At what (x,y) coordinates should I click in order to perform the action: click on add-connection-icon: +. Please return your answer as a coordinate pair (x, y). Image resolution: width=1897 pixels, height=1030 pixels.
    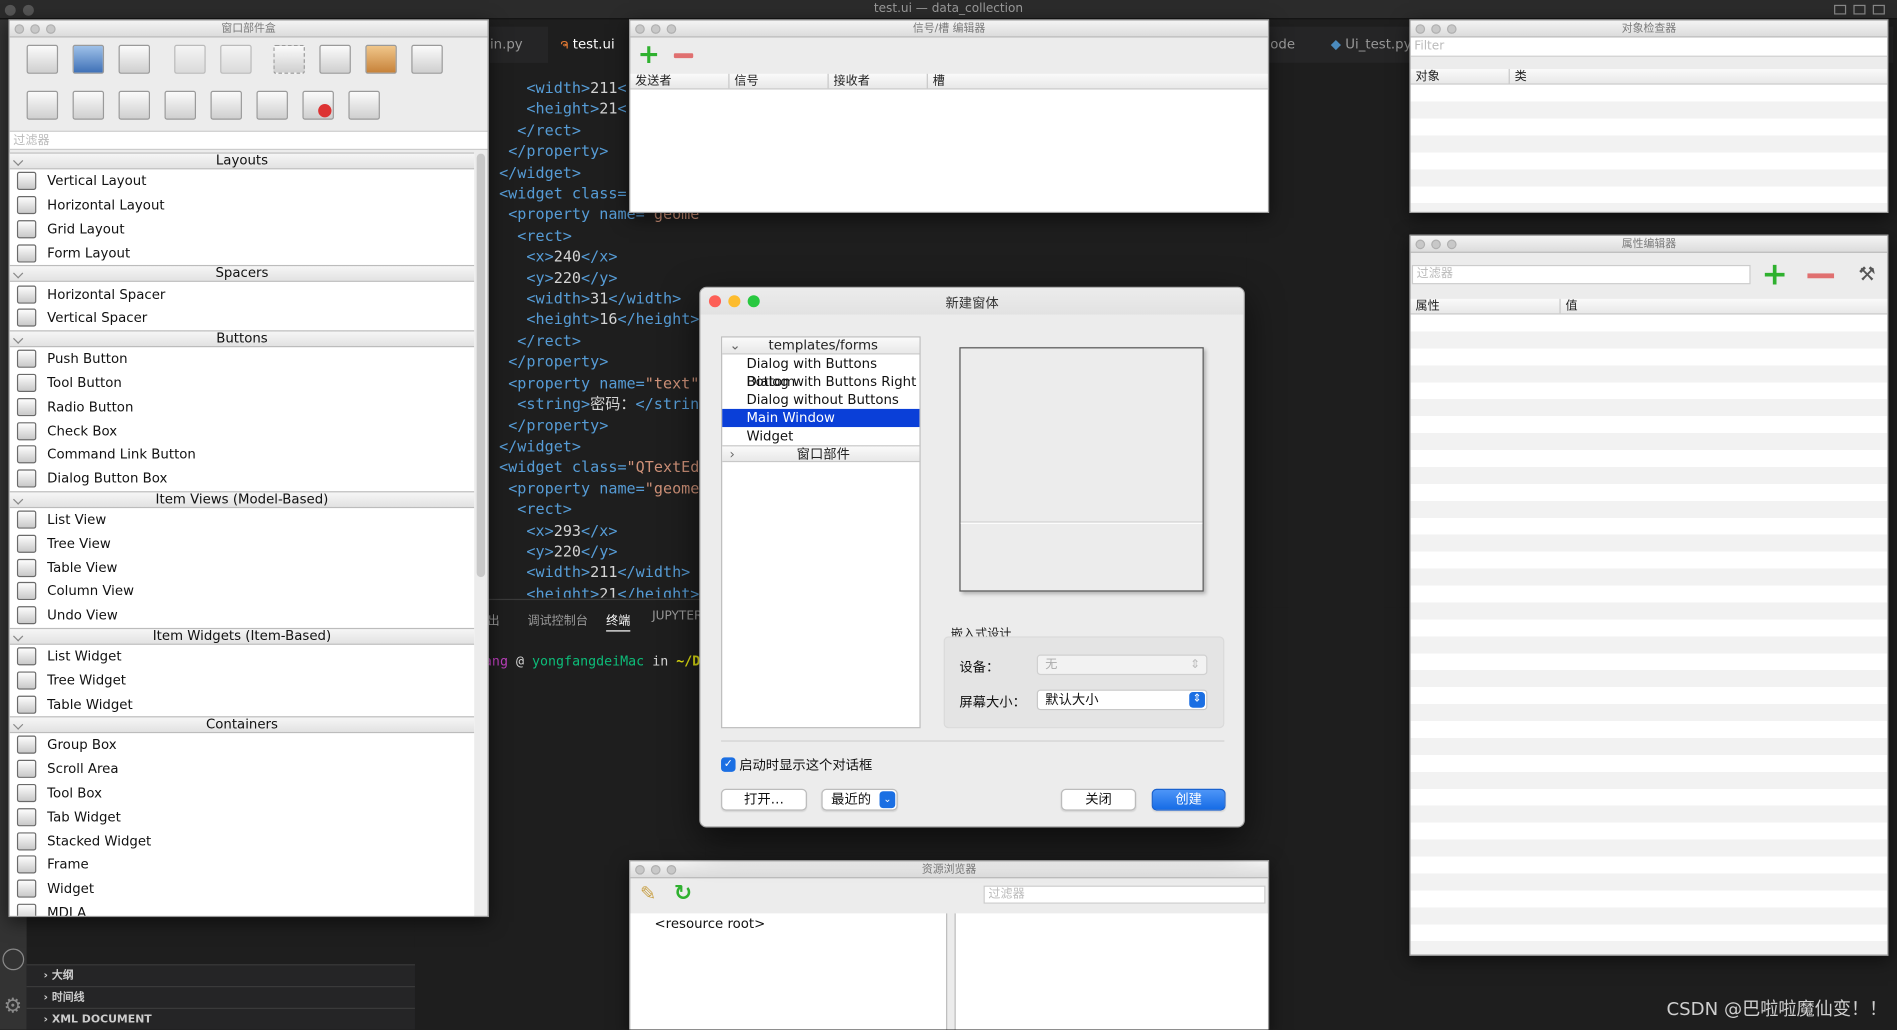
    Looking at the image, I should click on (649, 55).